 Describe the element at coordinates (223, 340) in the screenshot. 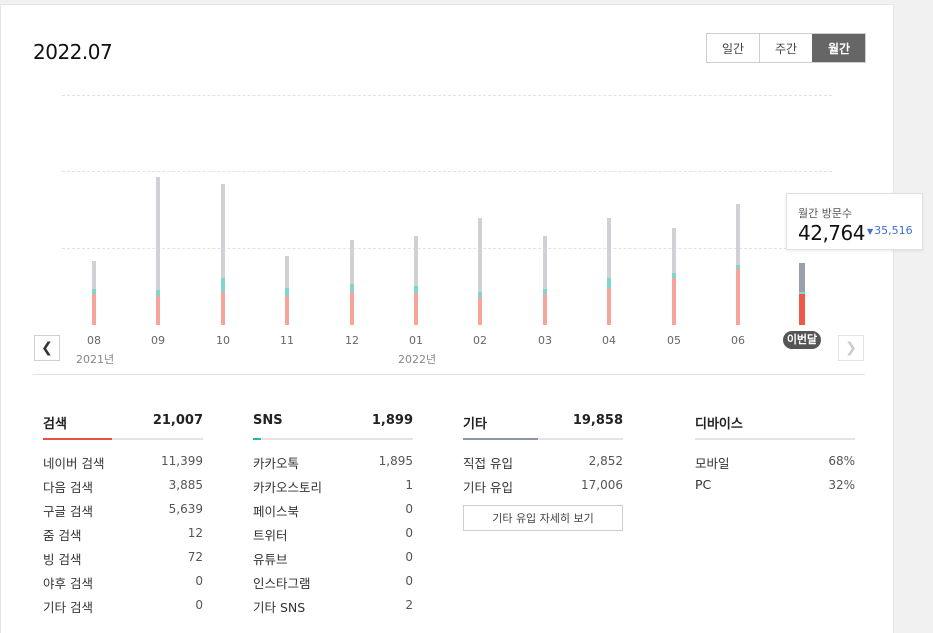

I see `x-tick-label: 10` at that location.